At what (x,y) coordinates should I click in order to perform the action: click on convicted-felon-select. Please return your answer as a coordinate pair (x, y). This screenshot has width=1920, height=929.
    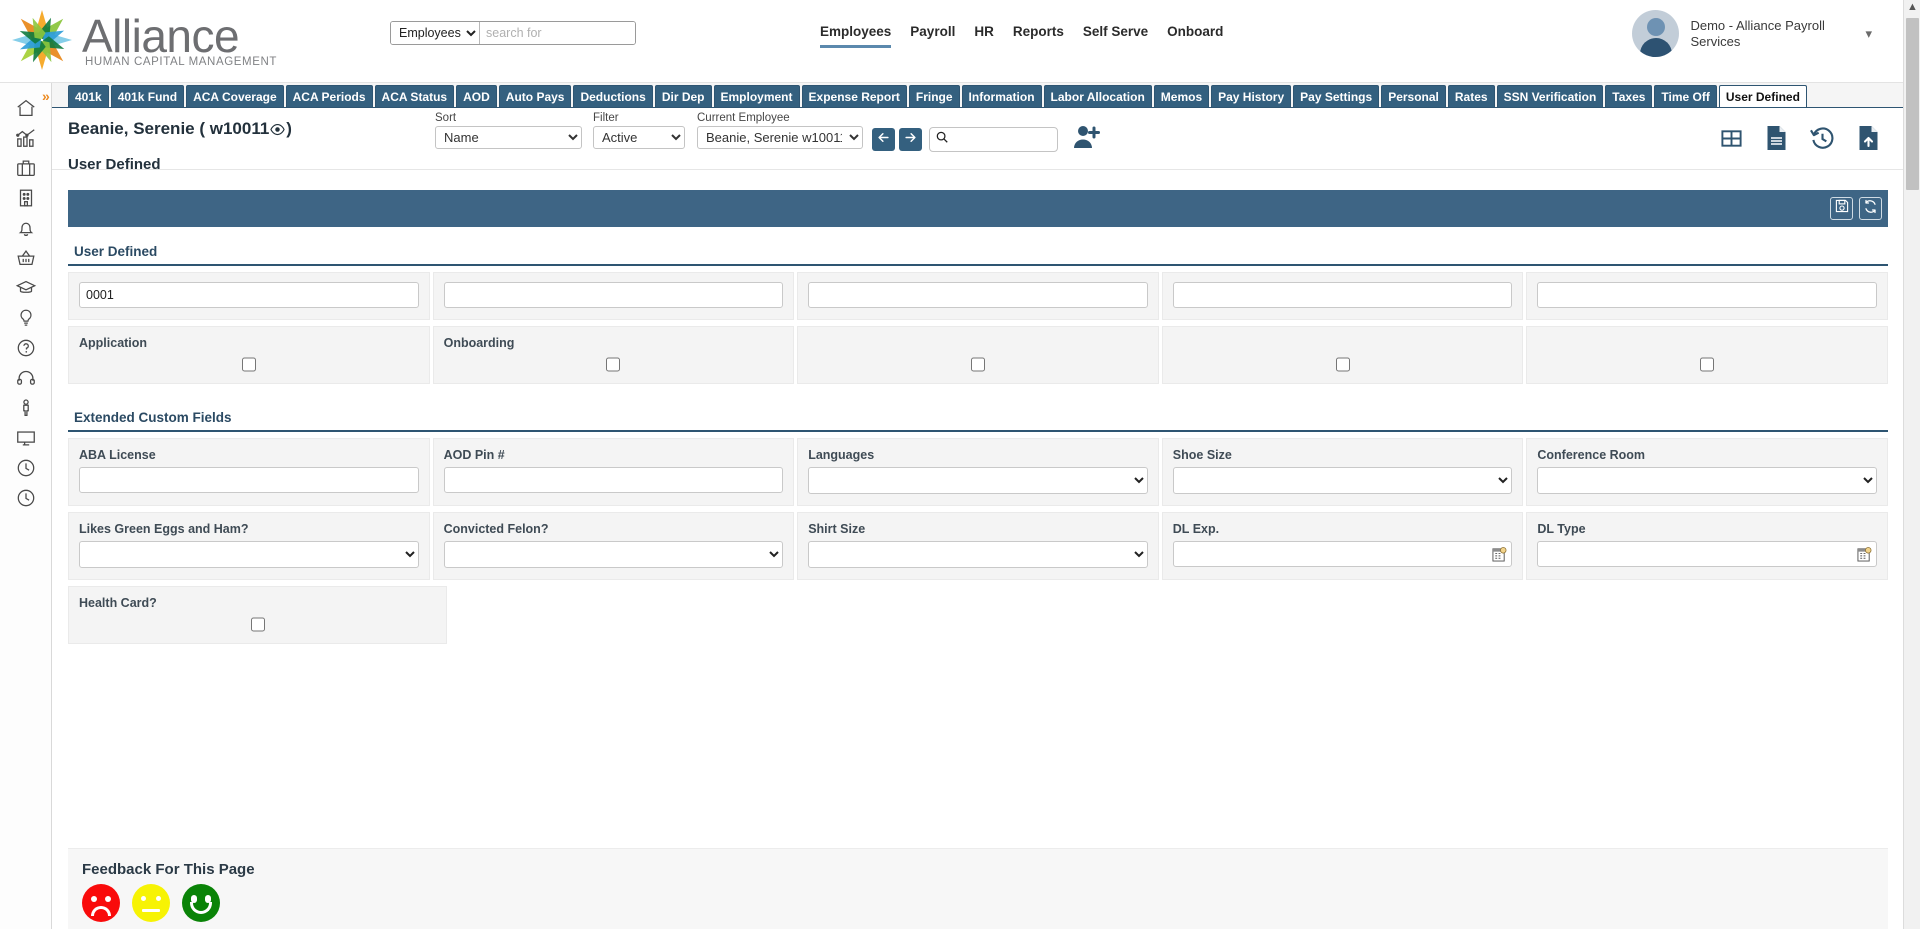
    Looking at the image, I should click on (613, 554).